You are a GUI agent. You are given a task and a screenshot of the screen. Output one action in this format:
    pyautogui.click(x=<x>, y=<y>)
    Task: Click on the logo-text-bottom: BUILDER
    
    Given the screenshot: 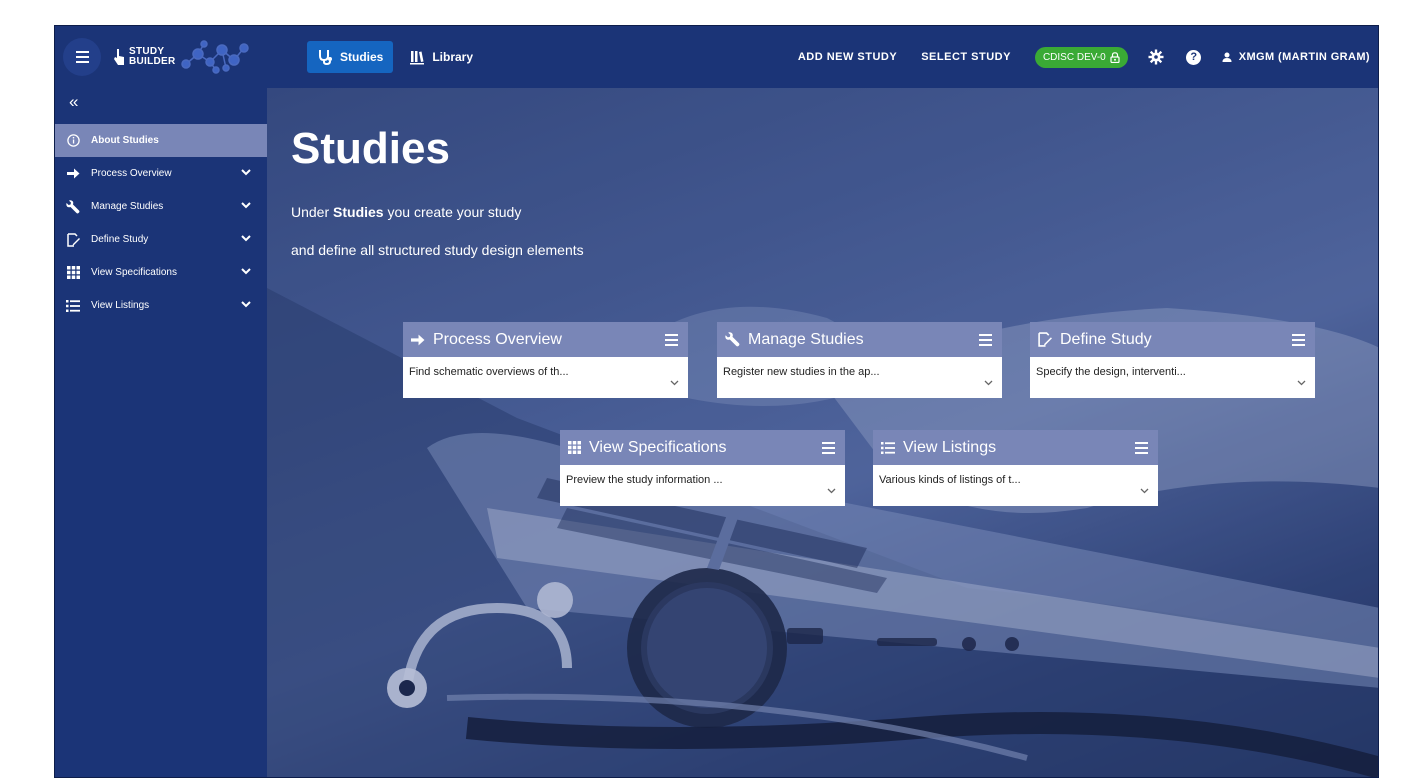 What is the action you would take?
    pyautogui.click(x=152, y=61)
    